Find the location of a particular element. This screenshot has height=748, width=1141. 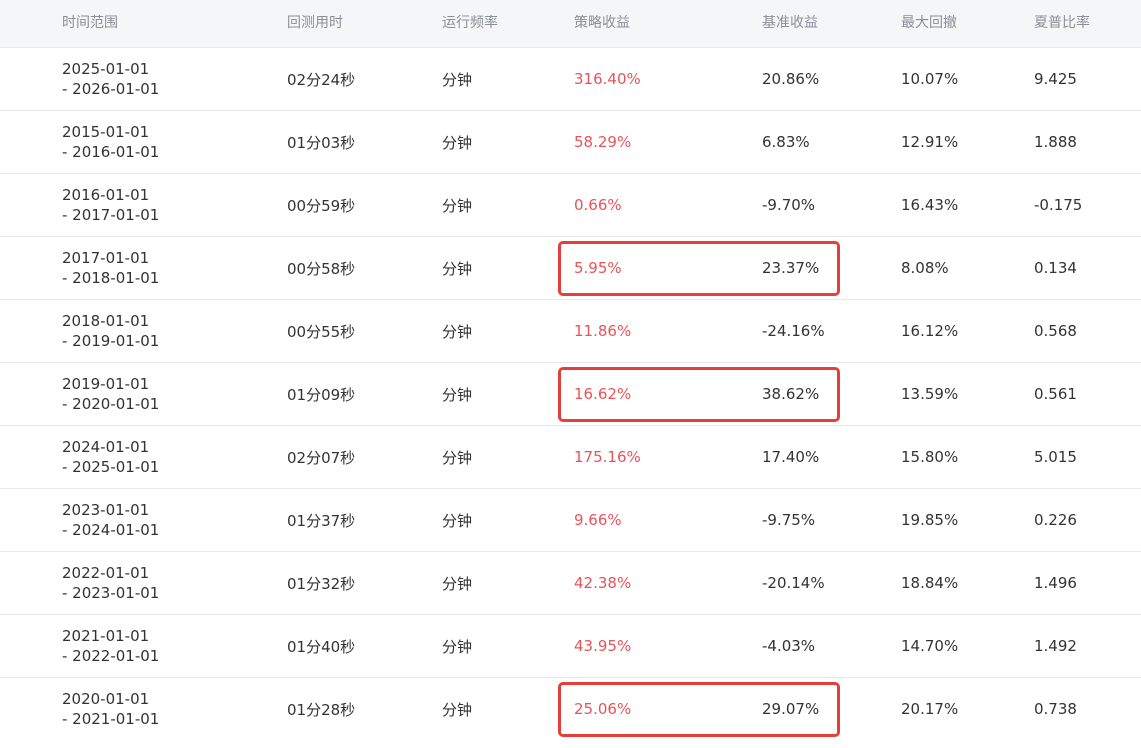

range-start: 2024-01-01 is located at coordinates (106, 447).